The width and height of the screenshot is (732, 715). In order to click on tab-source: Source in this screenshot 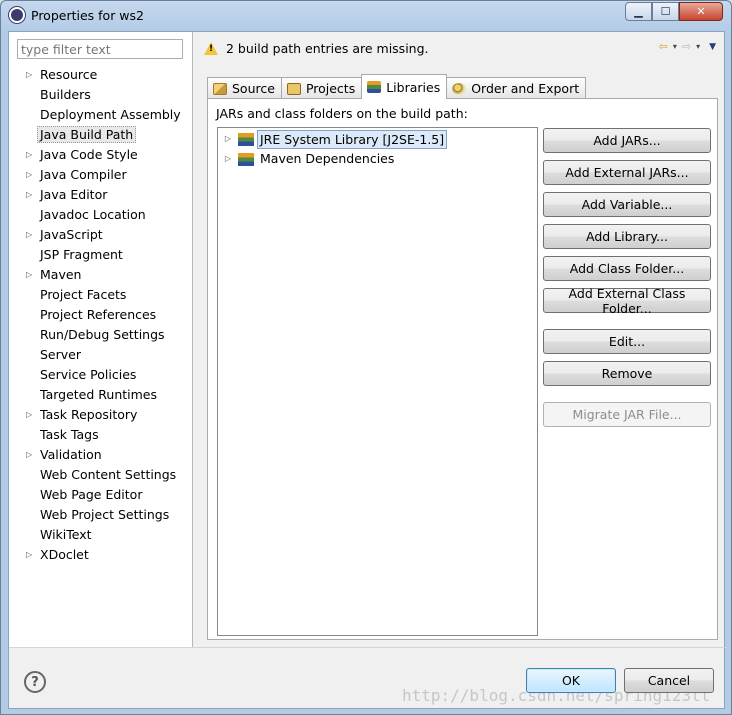, I will do `click(244, 88)`.